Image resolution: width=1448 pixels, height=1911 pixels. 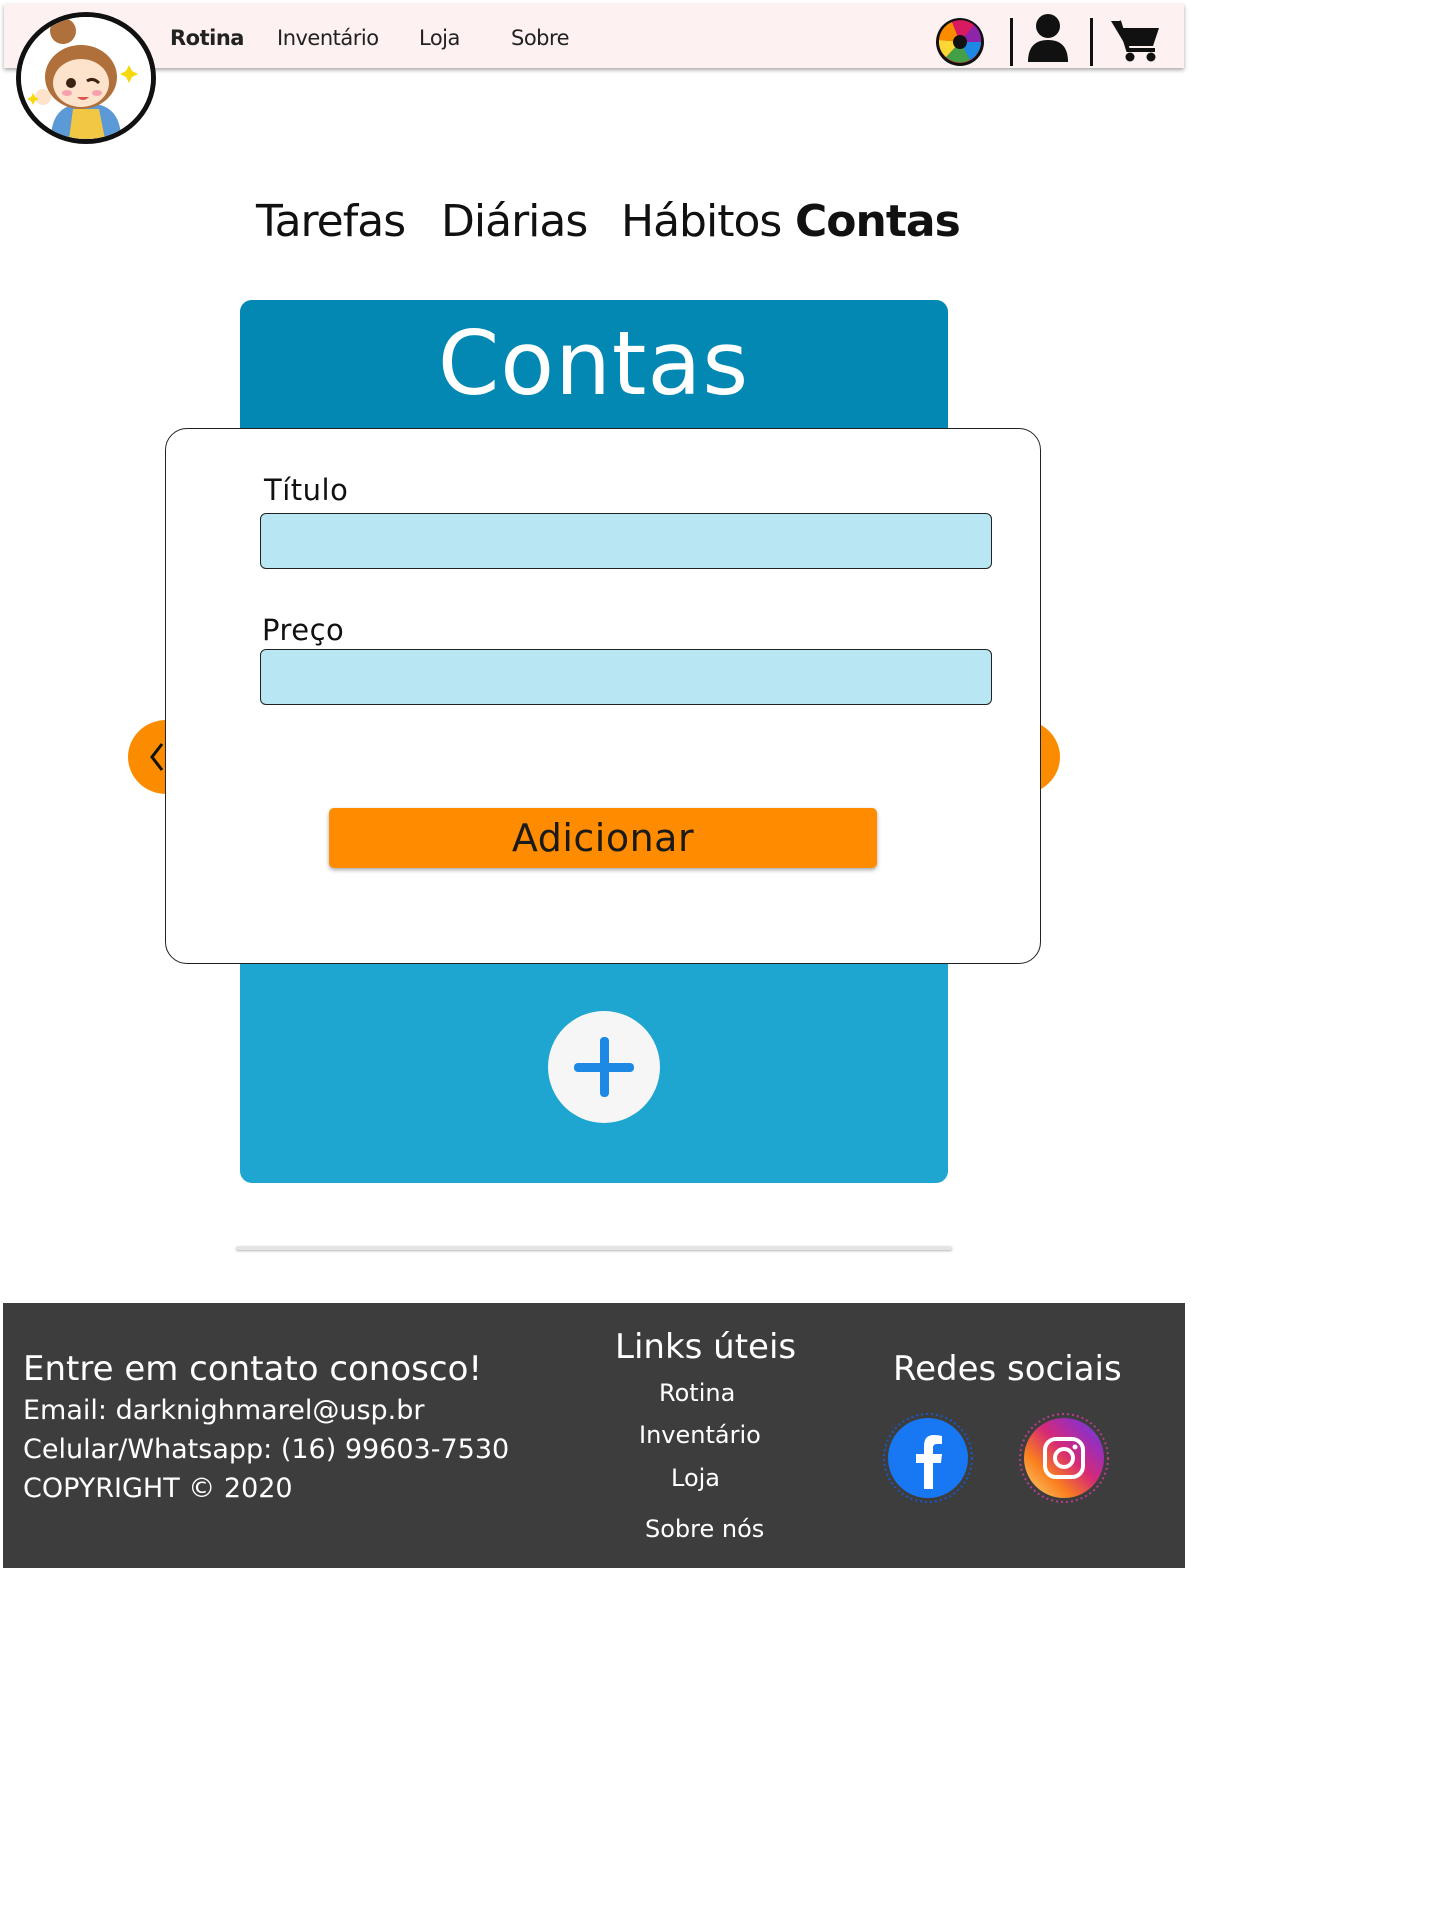 I want to click on plus-icon, so click(x=604, y=1067).